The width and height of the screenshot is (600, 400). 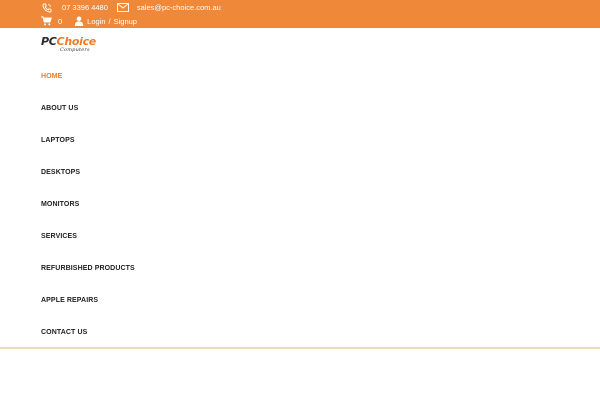 I want to click on logo-wordmark: PCChoice, so click(x=68, y=41).